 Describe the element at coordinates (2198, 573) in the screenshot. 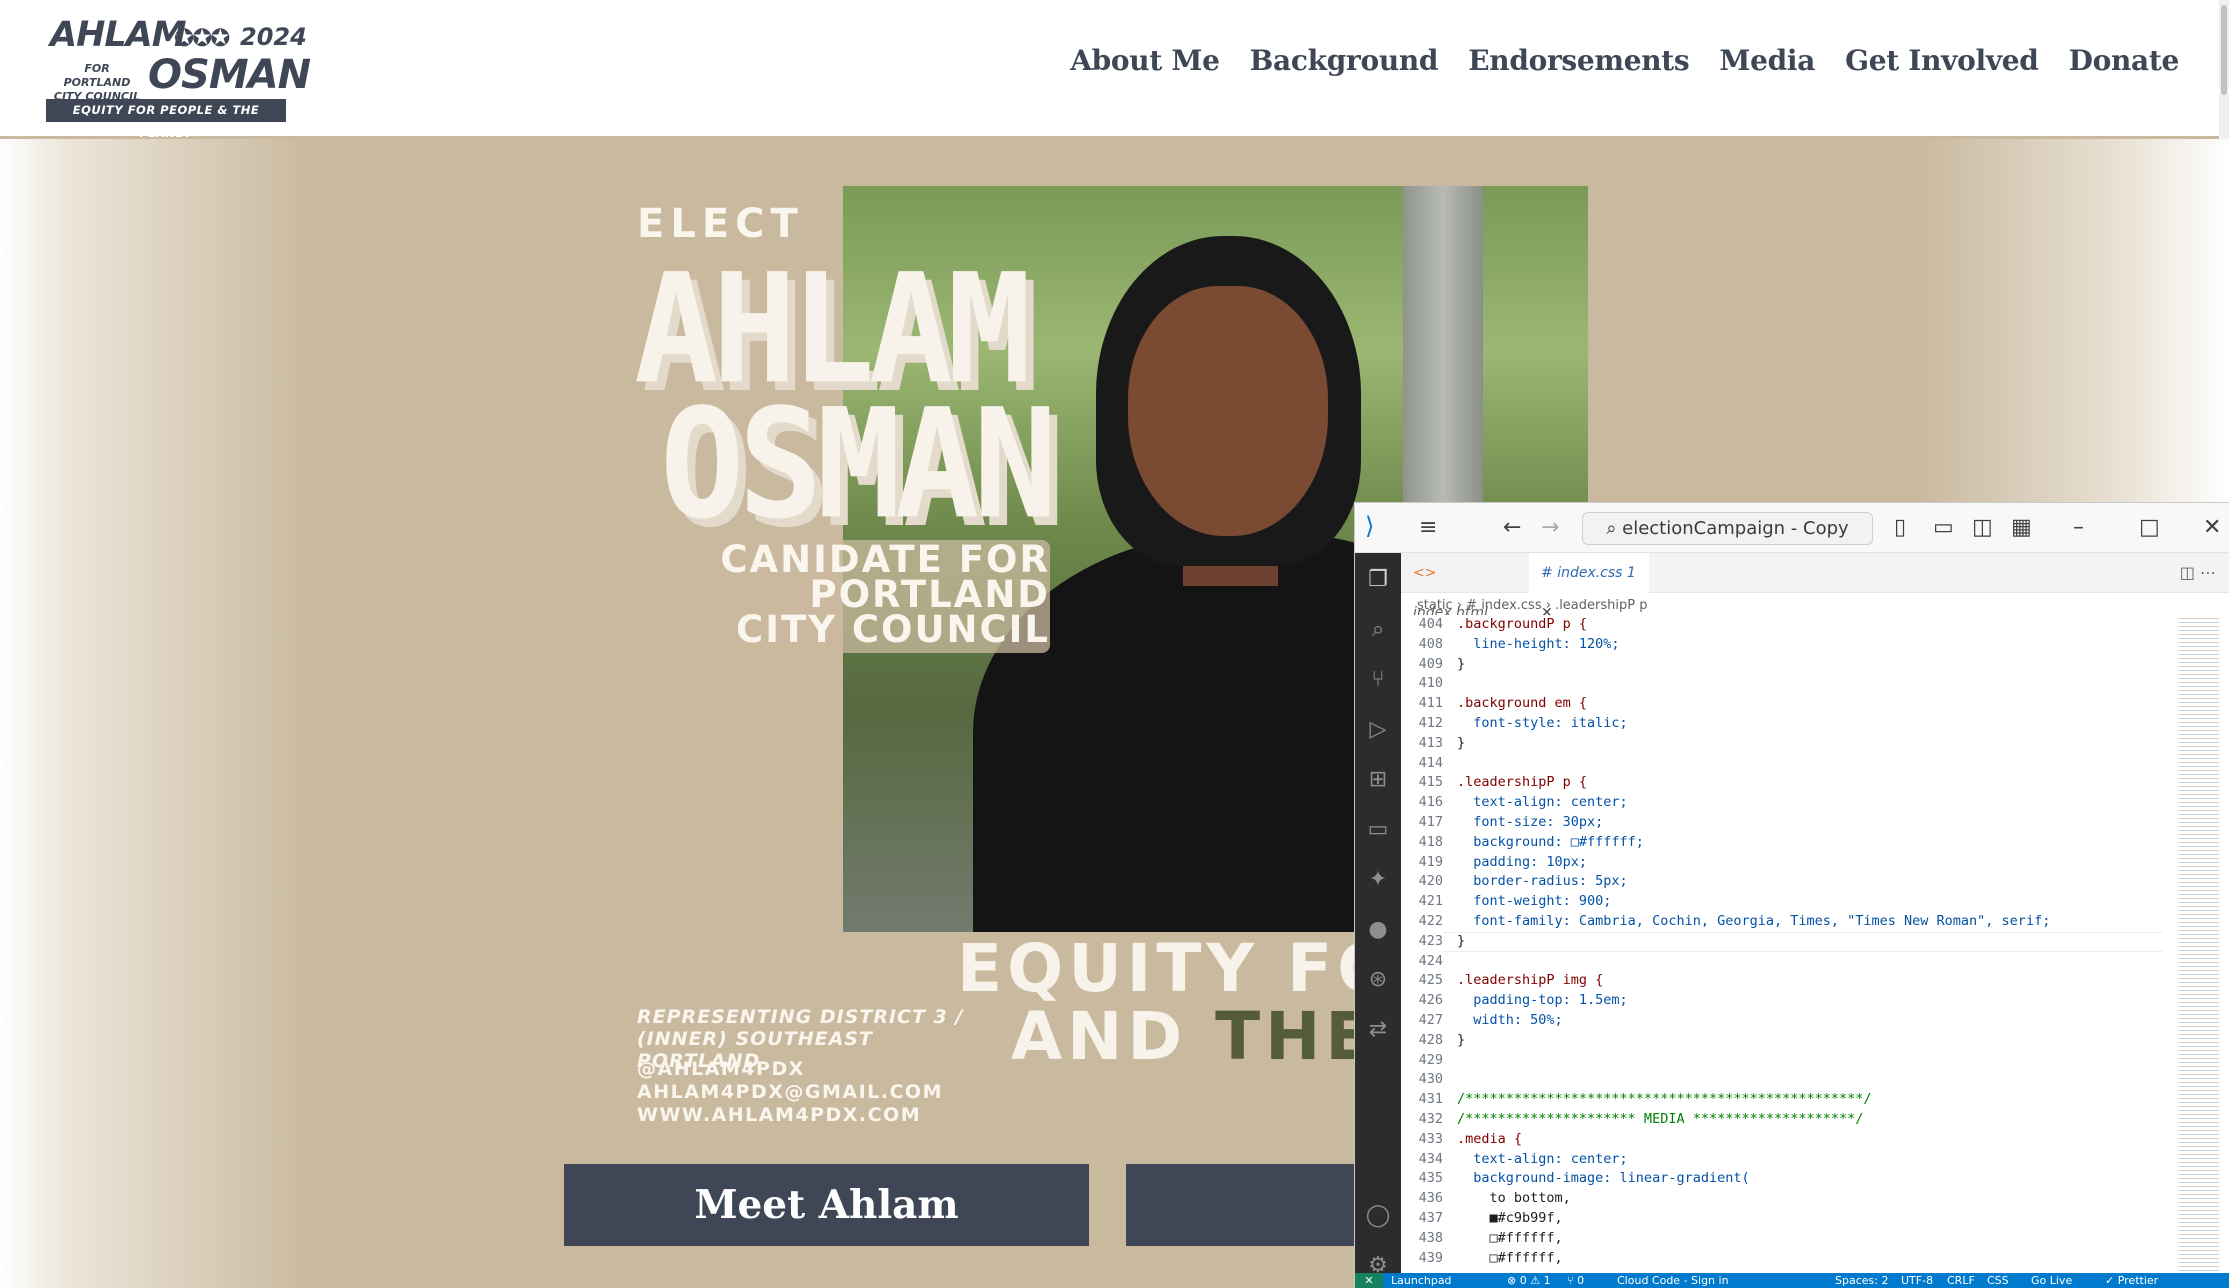

I see `split-editor-icon: ◫ ⋯` at that location.